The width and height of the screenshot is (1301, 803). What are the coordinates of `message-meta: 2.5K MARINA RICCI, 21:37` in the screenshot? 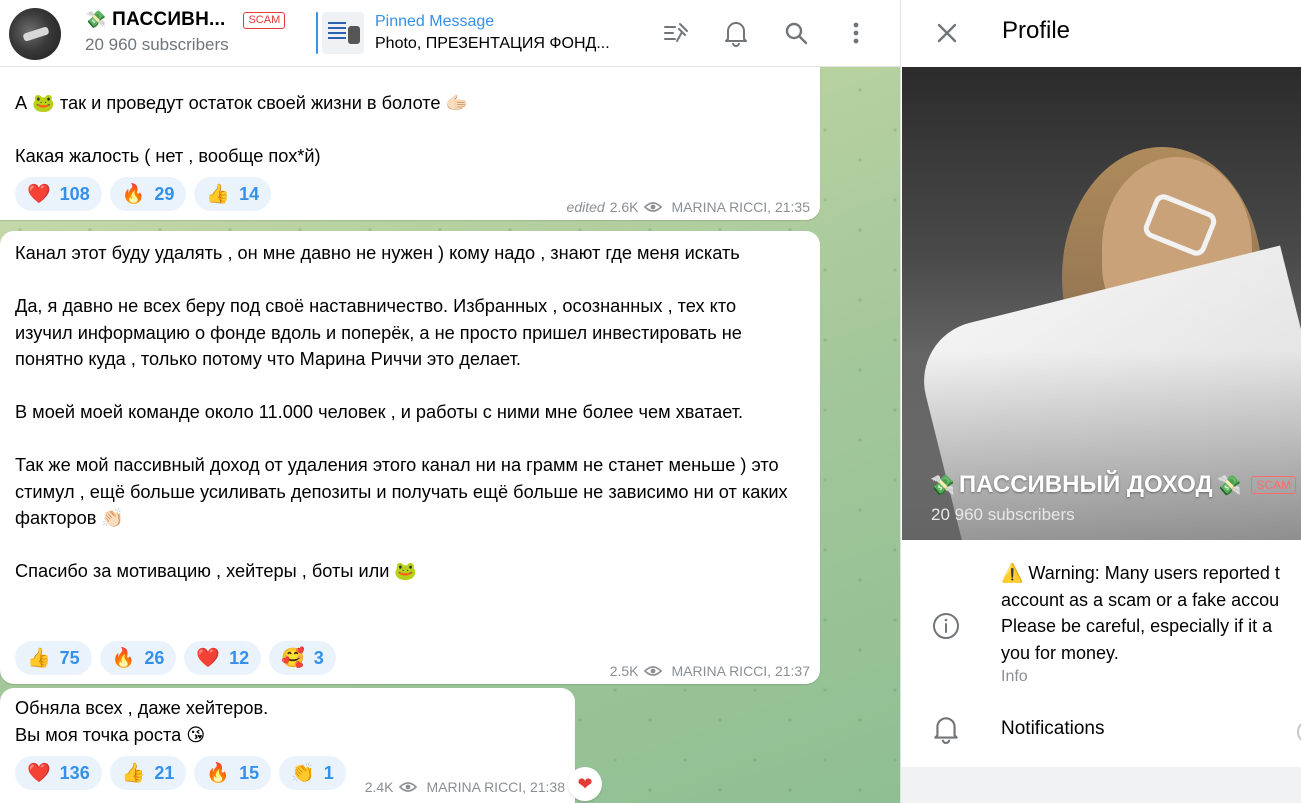 It's located at (710, 671).